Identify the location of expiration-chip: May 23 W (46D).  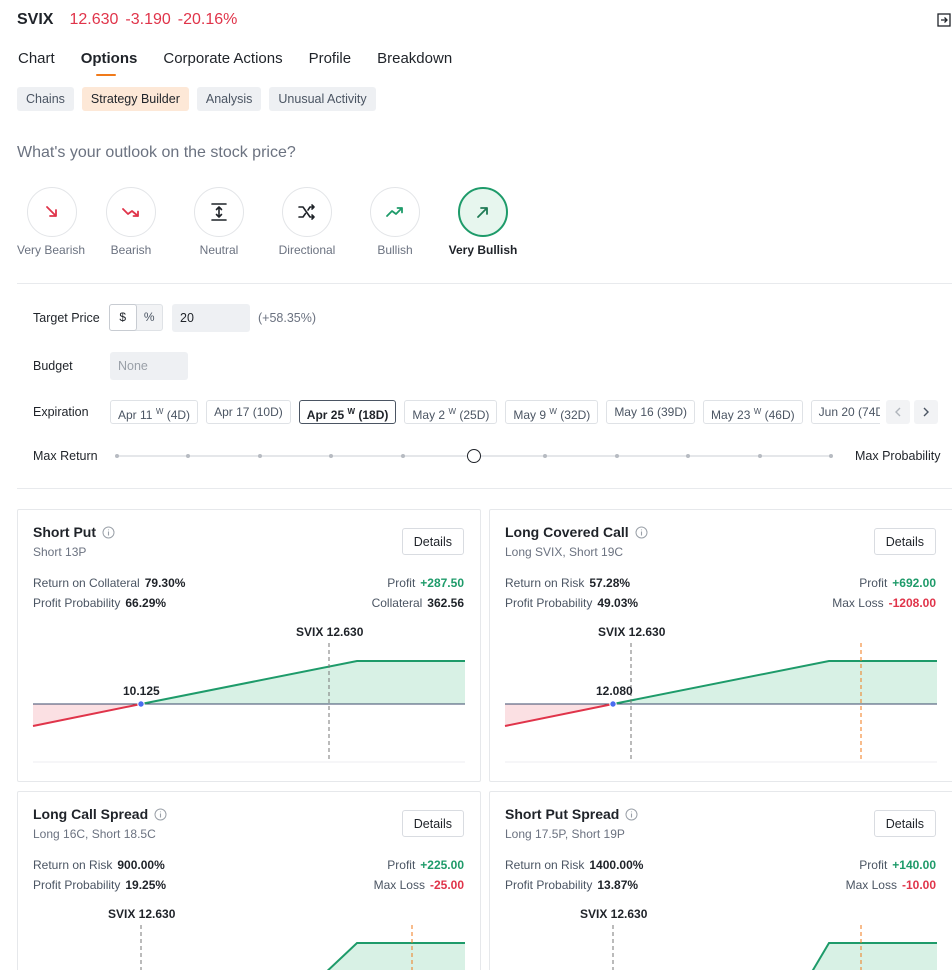
(753, 412).